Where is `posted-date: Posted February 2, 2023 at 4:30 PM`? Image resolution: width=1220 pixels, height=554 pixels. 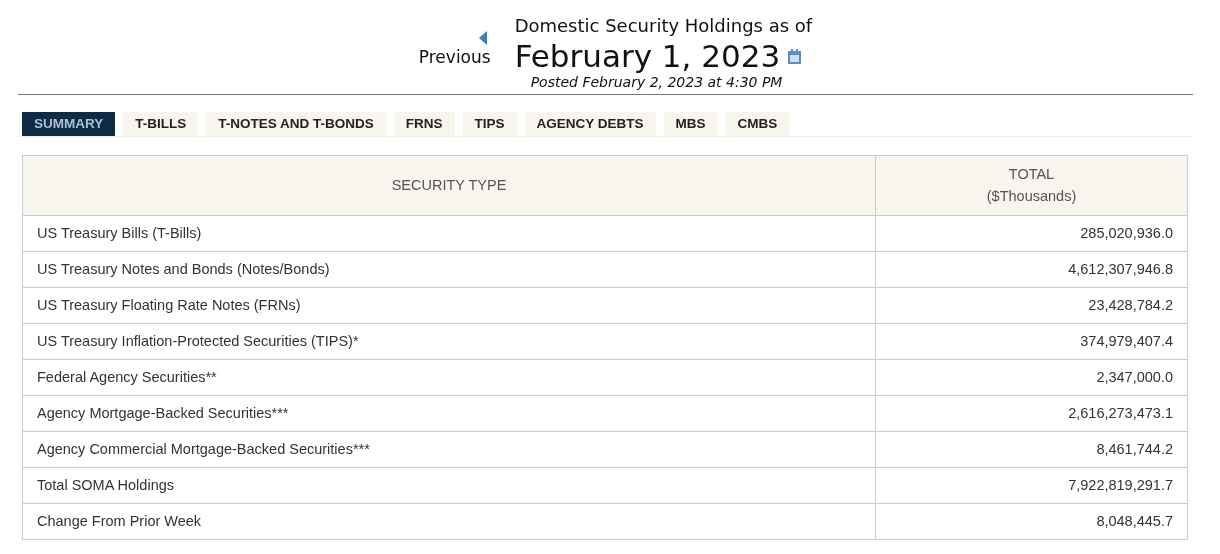 posted-date: Posted February 2, 2023 at 4:30 PM is located at coordinates (657, 82).